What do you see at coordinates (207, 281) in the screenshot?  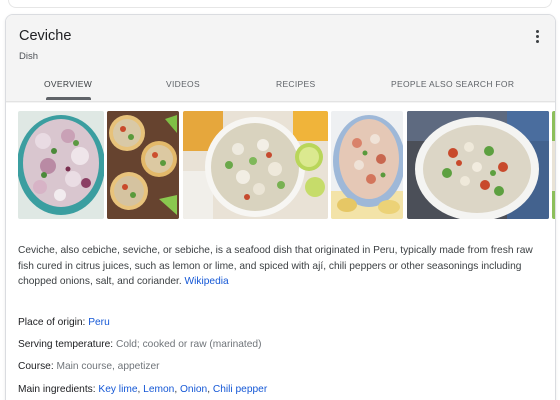 I see `wikipedia-link: Wikipedia` at bounding box center [207, 281].